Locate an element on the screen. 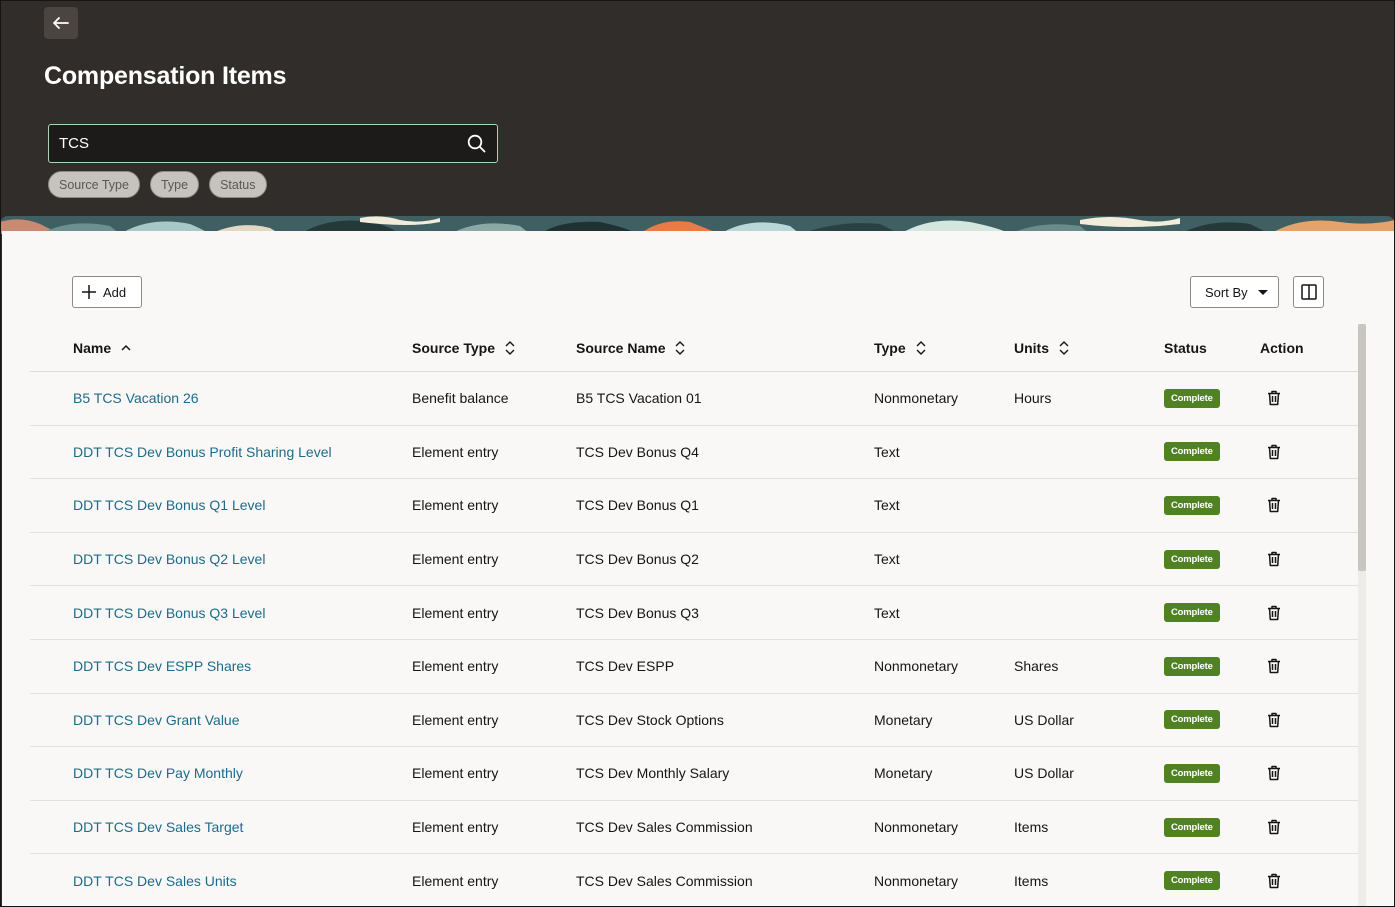  column-header-name: Name is located at coordinates (102, 348).